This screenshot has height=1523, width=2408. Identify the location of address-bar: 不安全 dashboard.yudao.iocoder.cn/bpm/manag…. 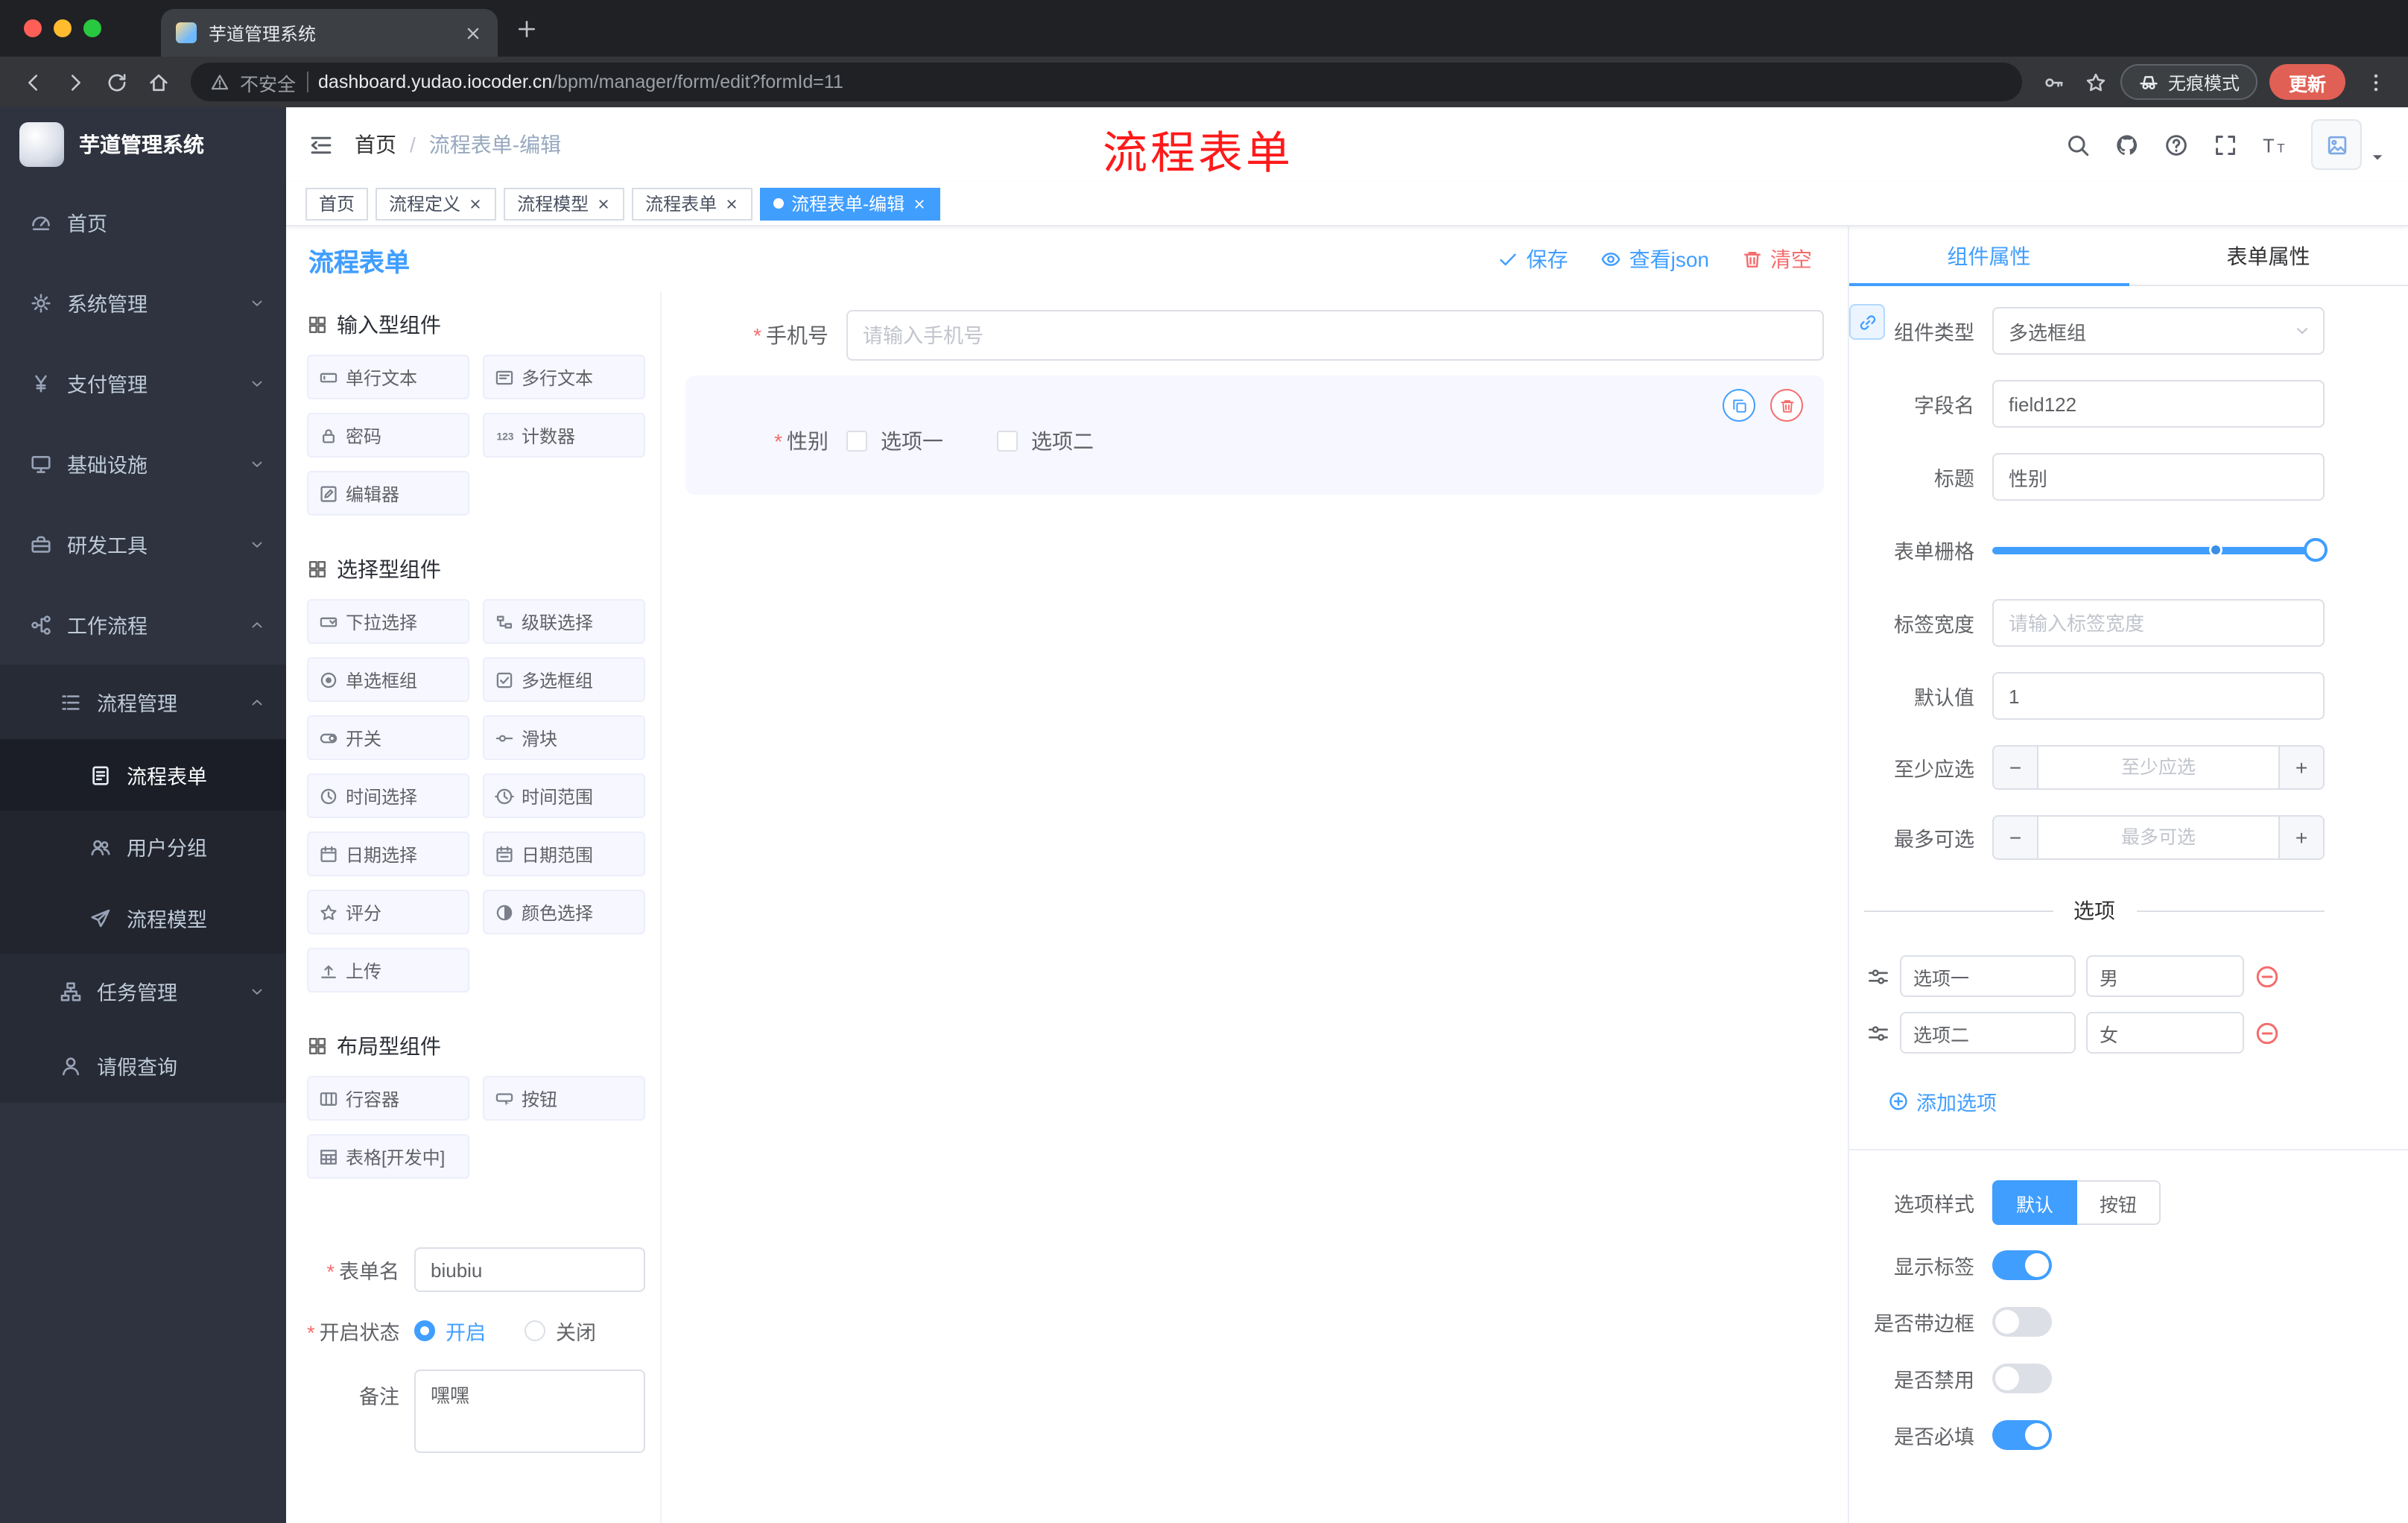
(1106, 82).